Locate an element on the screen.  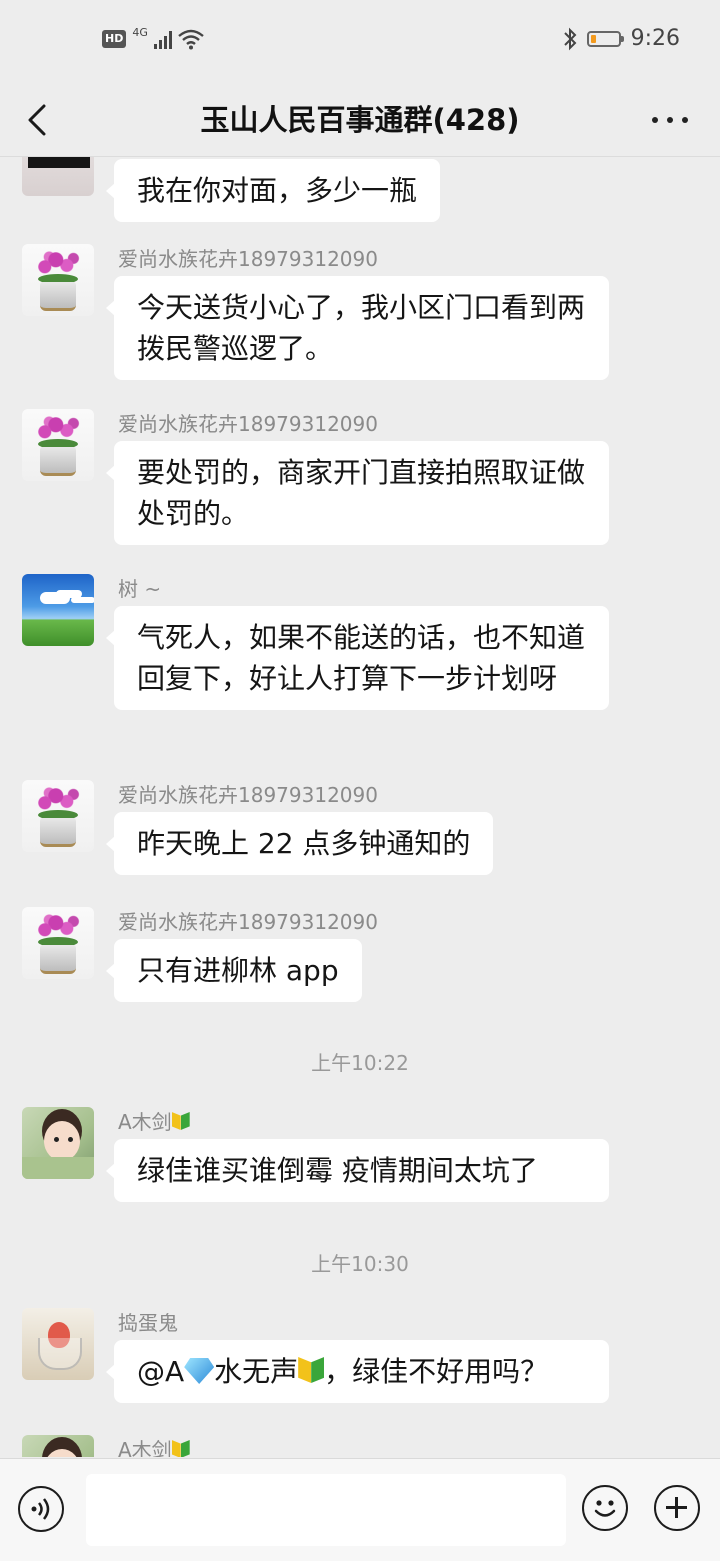
battery-icon is located at coordinates (605, 38).